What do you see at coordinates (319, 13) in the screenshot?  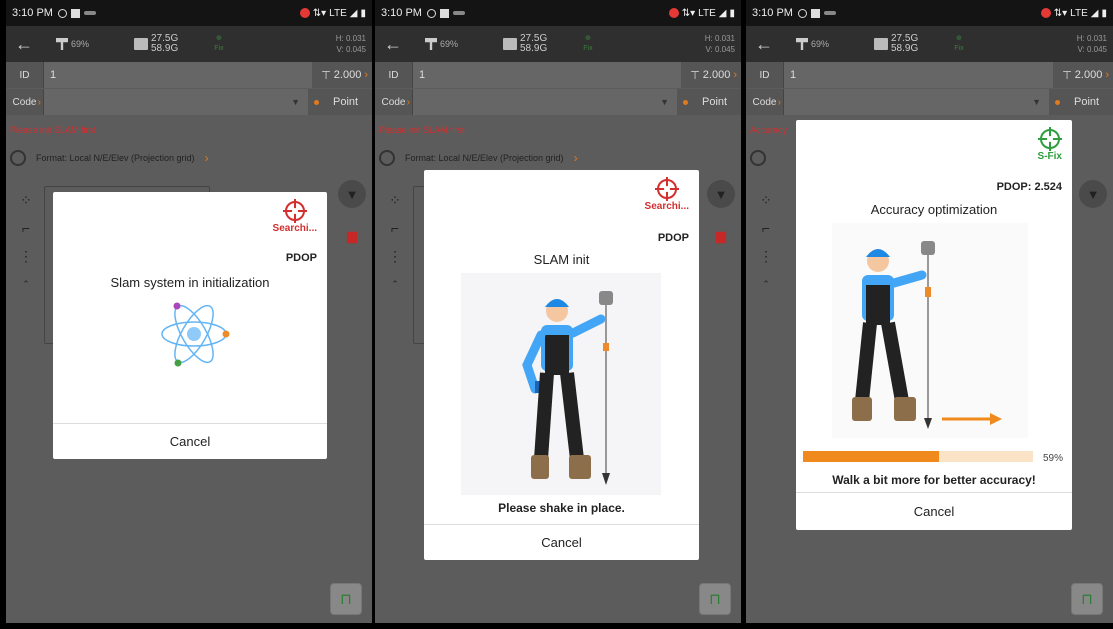 I see `signal-icon: ⇅▾` at bounding box center [319, 13].